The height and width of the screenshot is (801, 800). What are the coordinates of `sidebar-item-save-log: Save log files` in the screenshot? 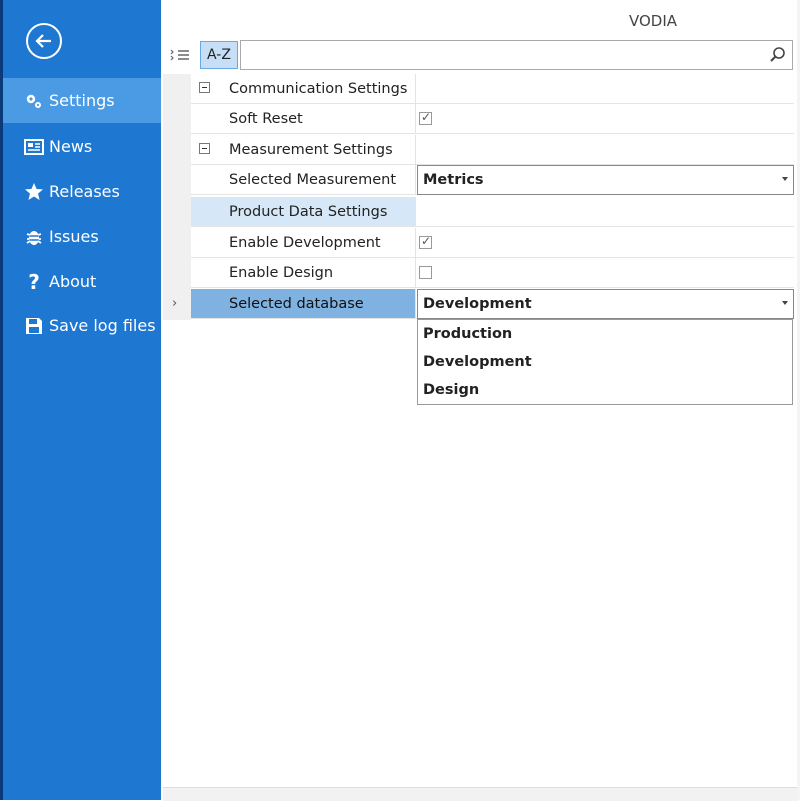 It's located at (82, 325).